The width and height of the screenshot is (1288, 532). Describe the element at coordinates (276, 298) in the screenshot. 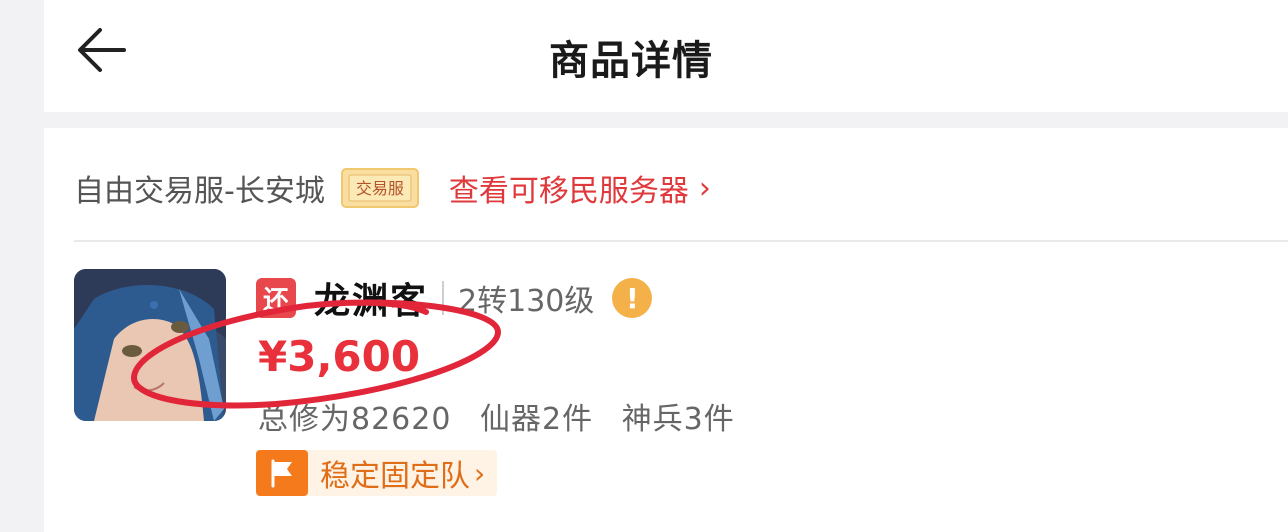

I see `return-tag-icon: 还` at that location.